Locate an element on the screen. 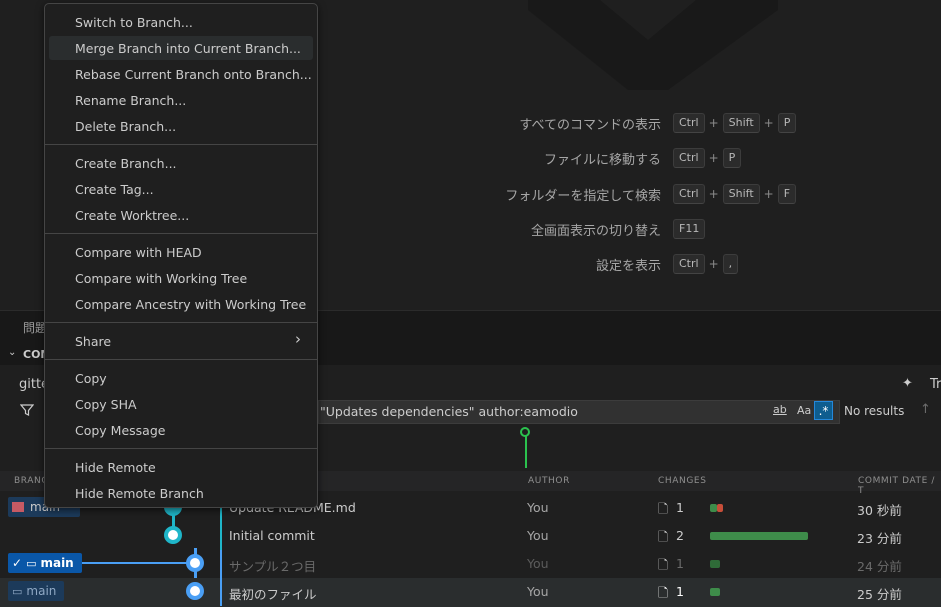 Image resolution: width=941 pixels, height=607 pixels. branch-badge-current: ✓ ▭ main is located at coordinates (45, 563).